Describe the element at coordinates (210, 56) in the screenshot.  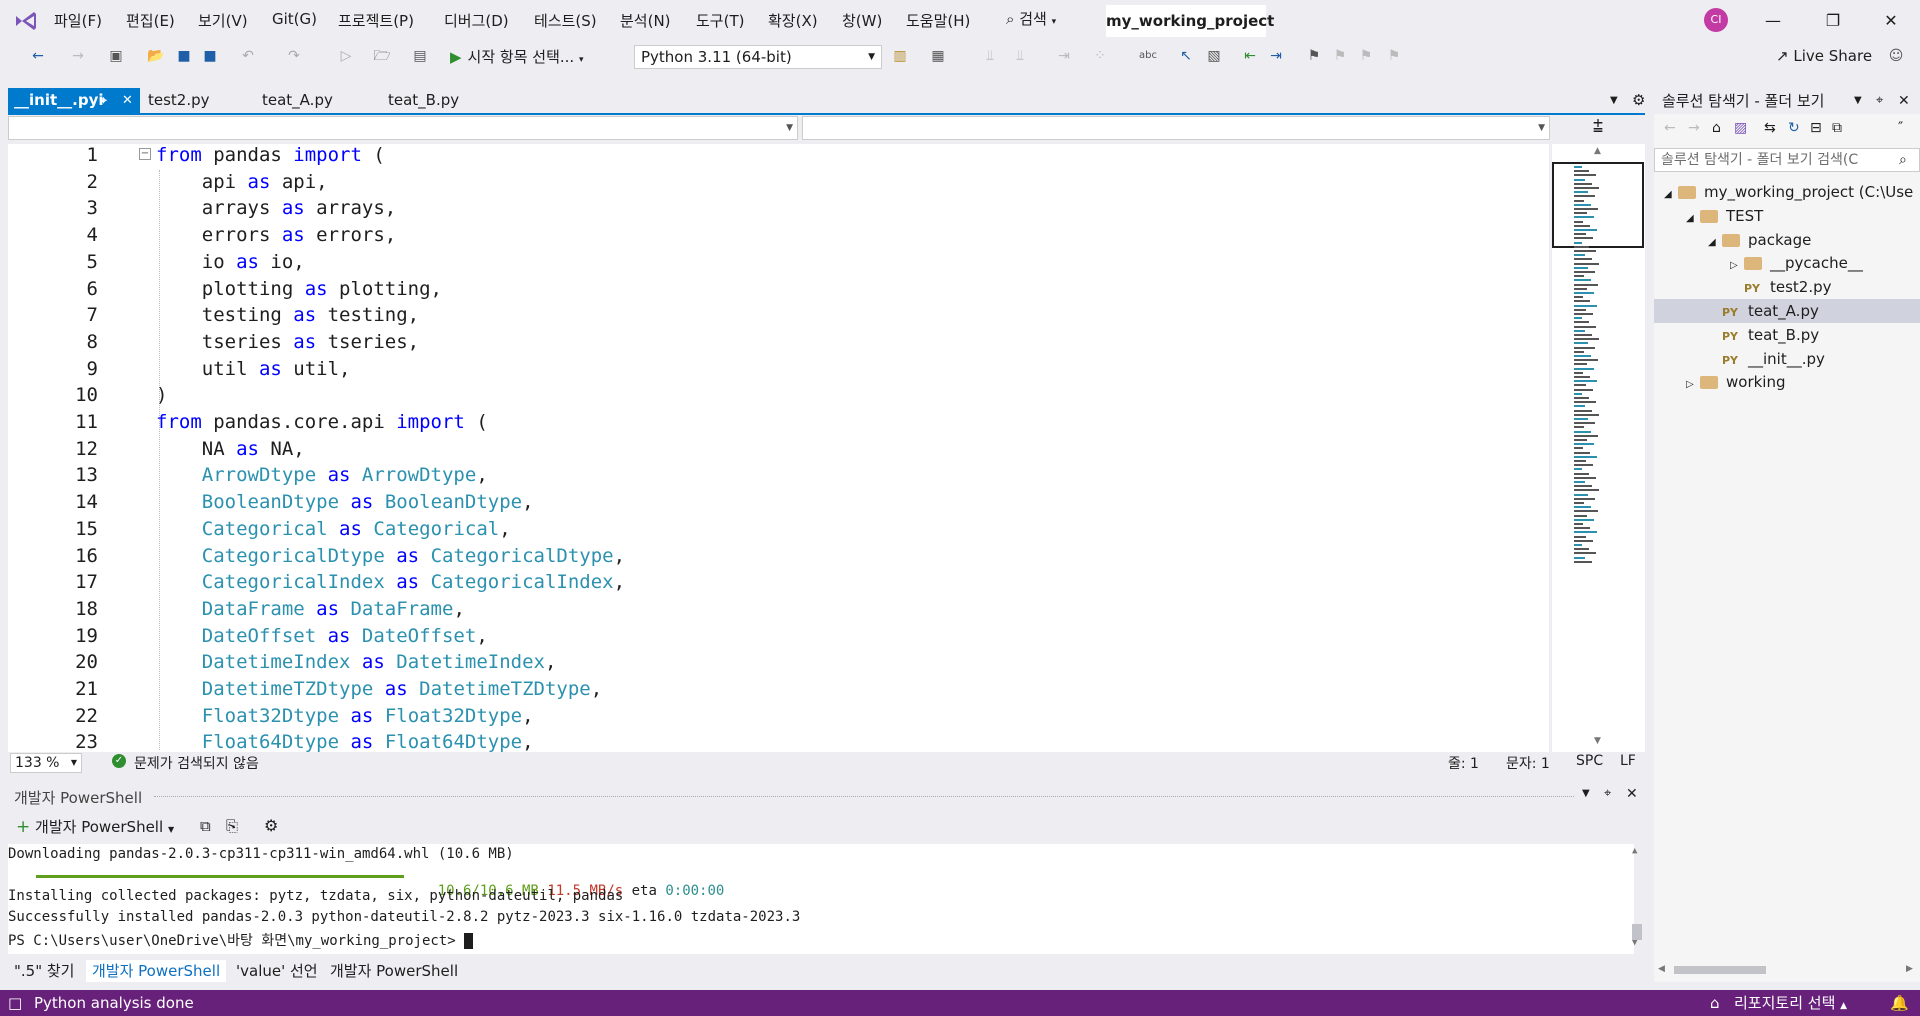
I see `save-all-icon: ■` at that location.